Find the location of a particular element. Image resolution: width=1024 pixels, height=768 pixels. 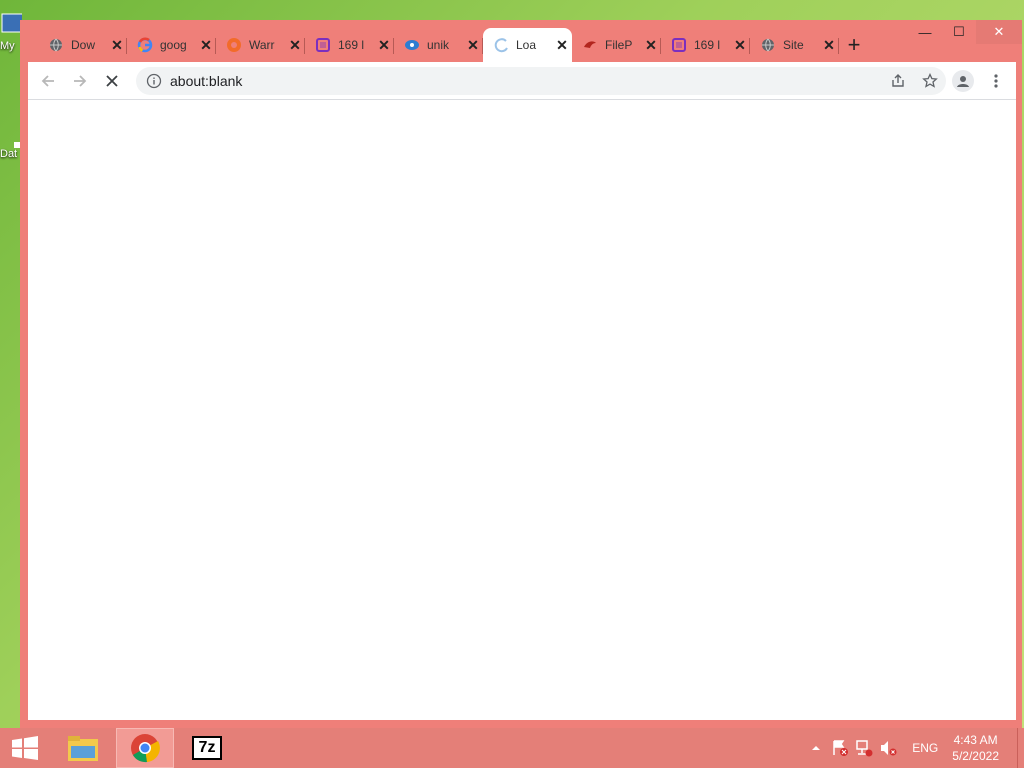

action-center-icon is located at coordinates (840, 748).